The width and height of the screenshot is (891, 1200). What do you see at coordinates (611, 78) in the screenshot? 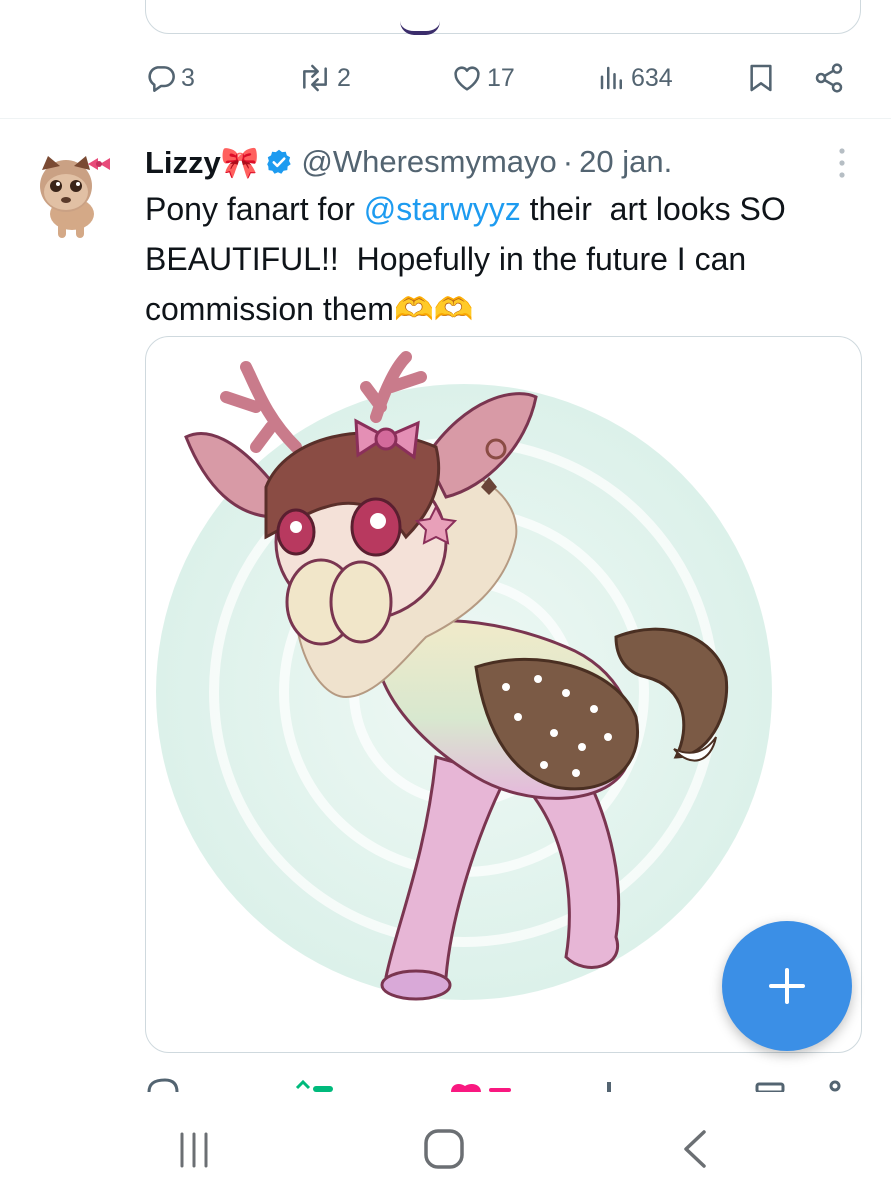
I see `views-icon` at bounding box center [611, 78].